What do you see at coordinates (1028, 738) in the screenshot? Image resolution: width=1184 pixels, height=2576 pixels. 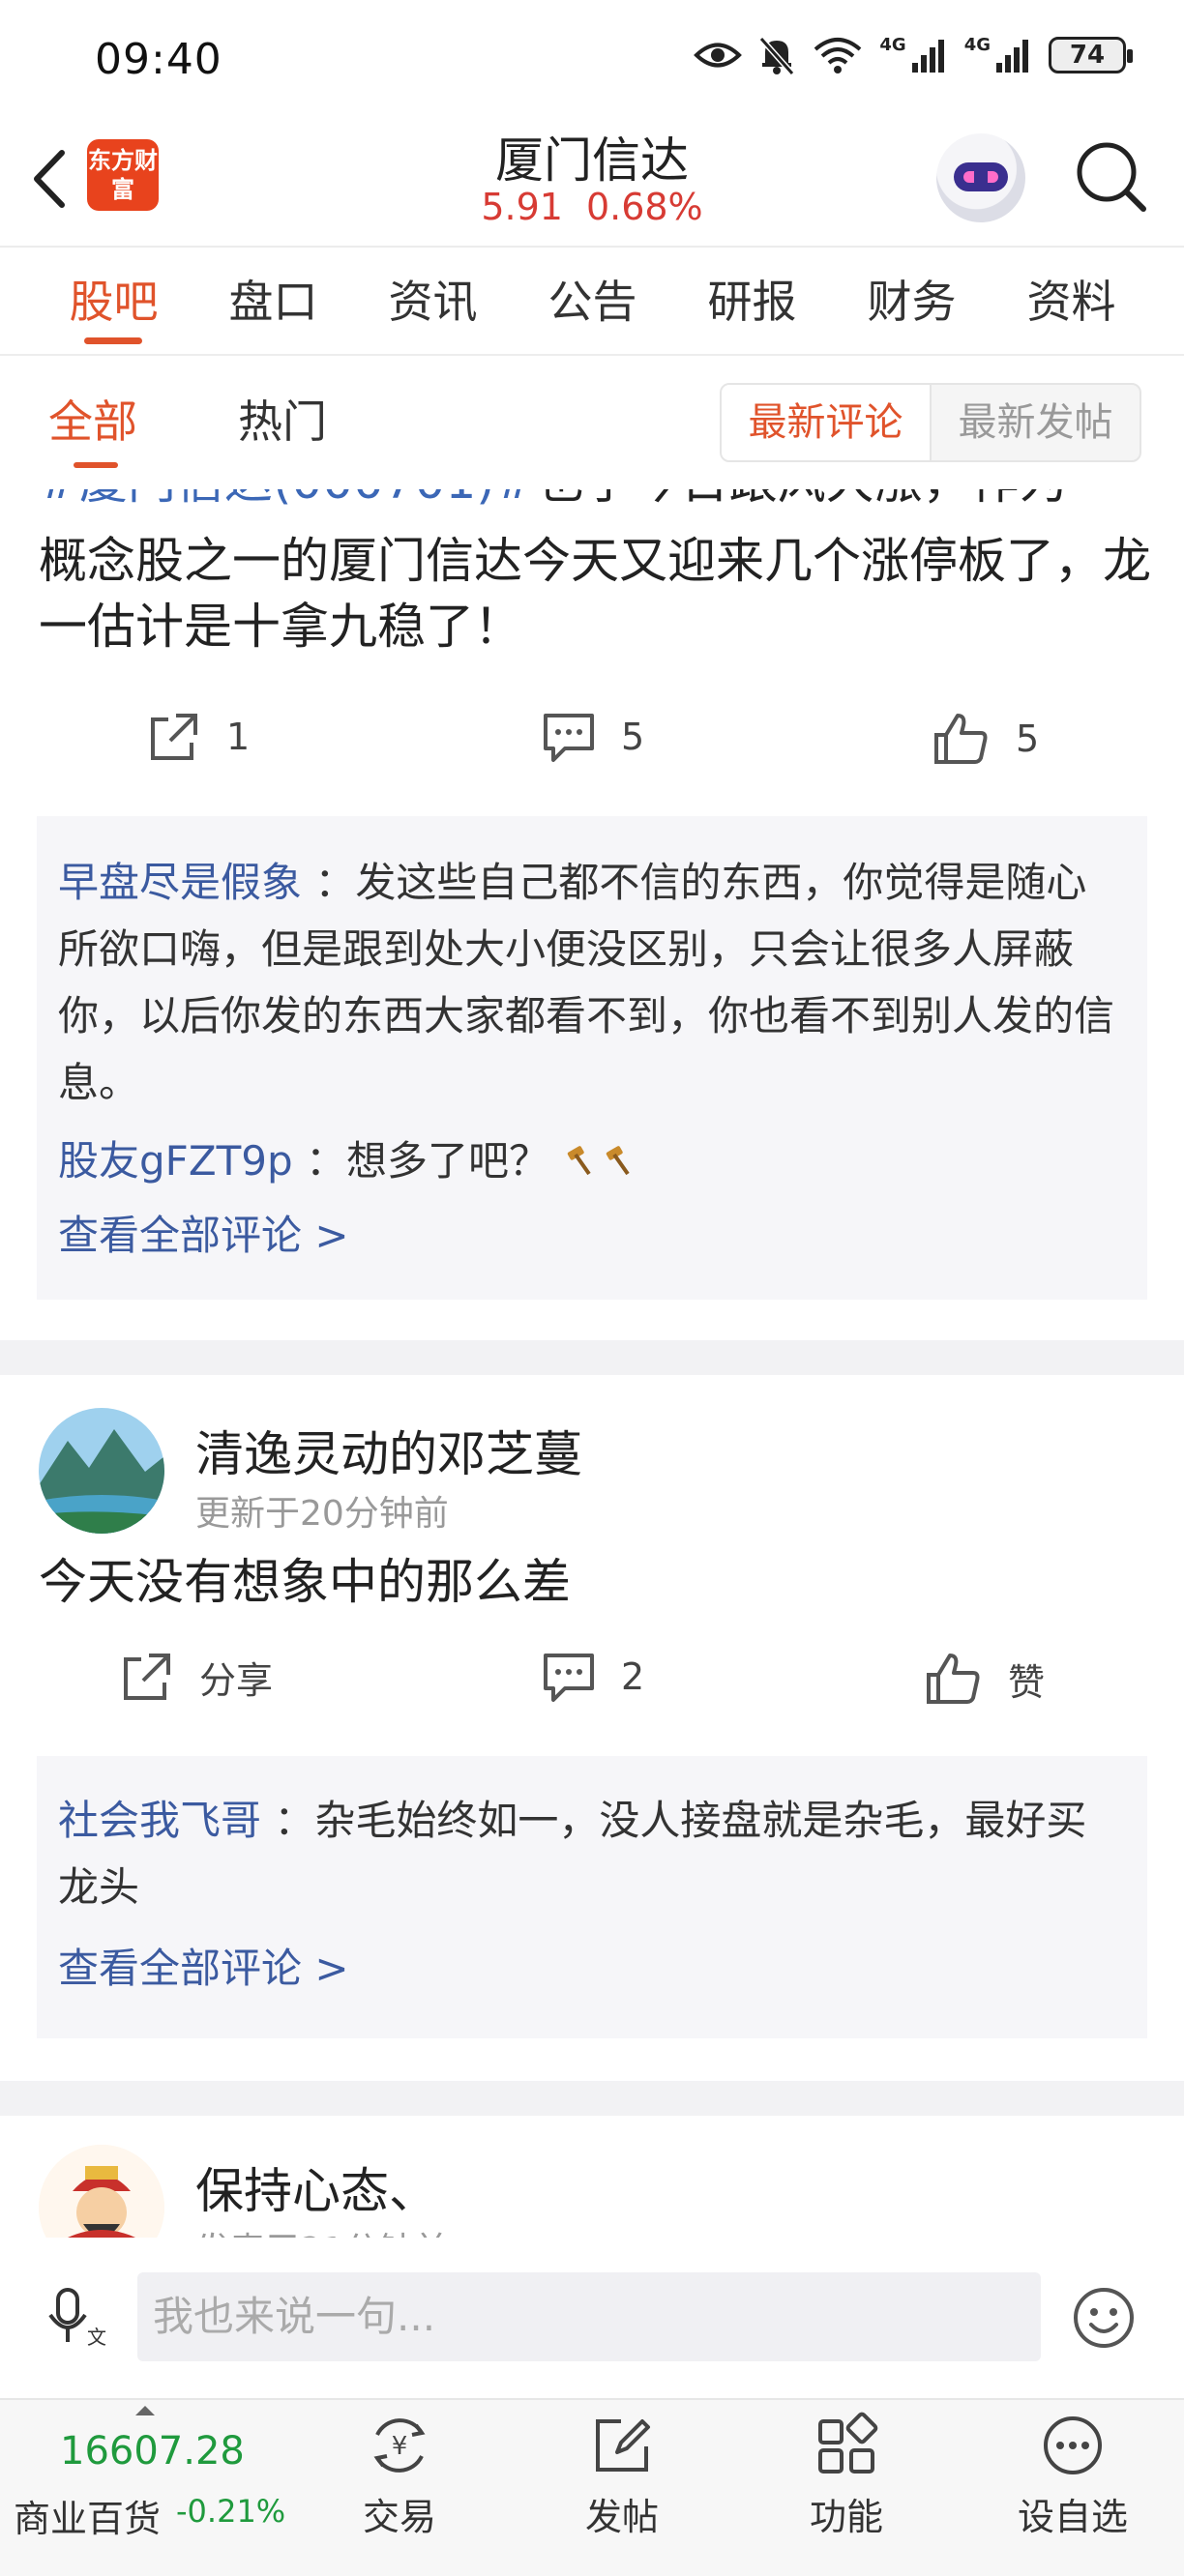 I see `post1-like-count: 5` at bounding box center [1028, 738].